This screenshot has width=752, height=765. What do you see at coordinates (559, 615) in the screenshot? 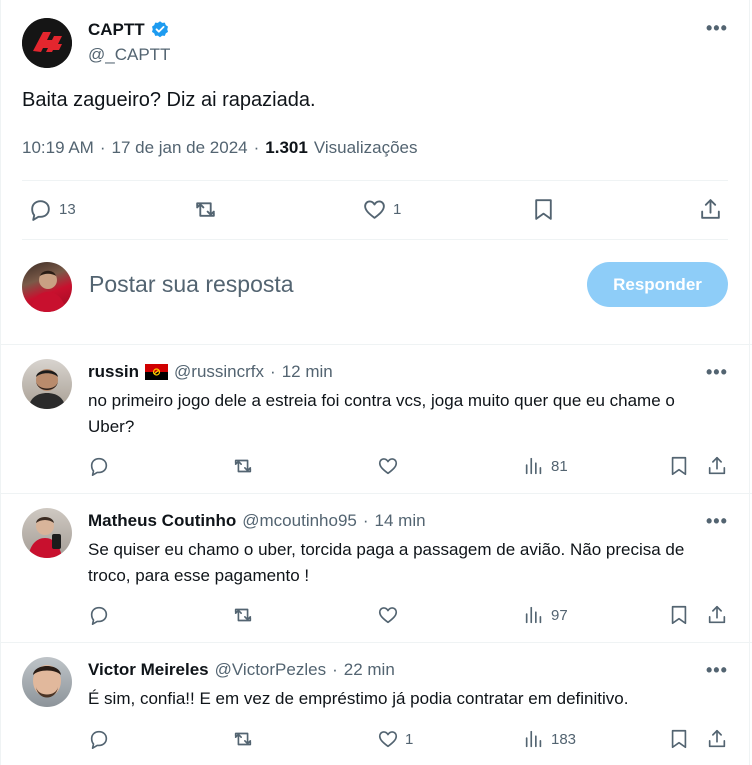
I see `views-count: 97` at bounding box center [559, 615].